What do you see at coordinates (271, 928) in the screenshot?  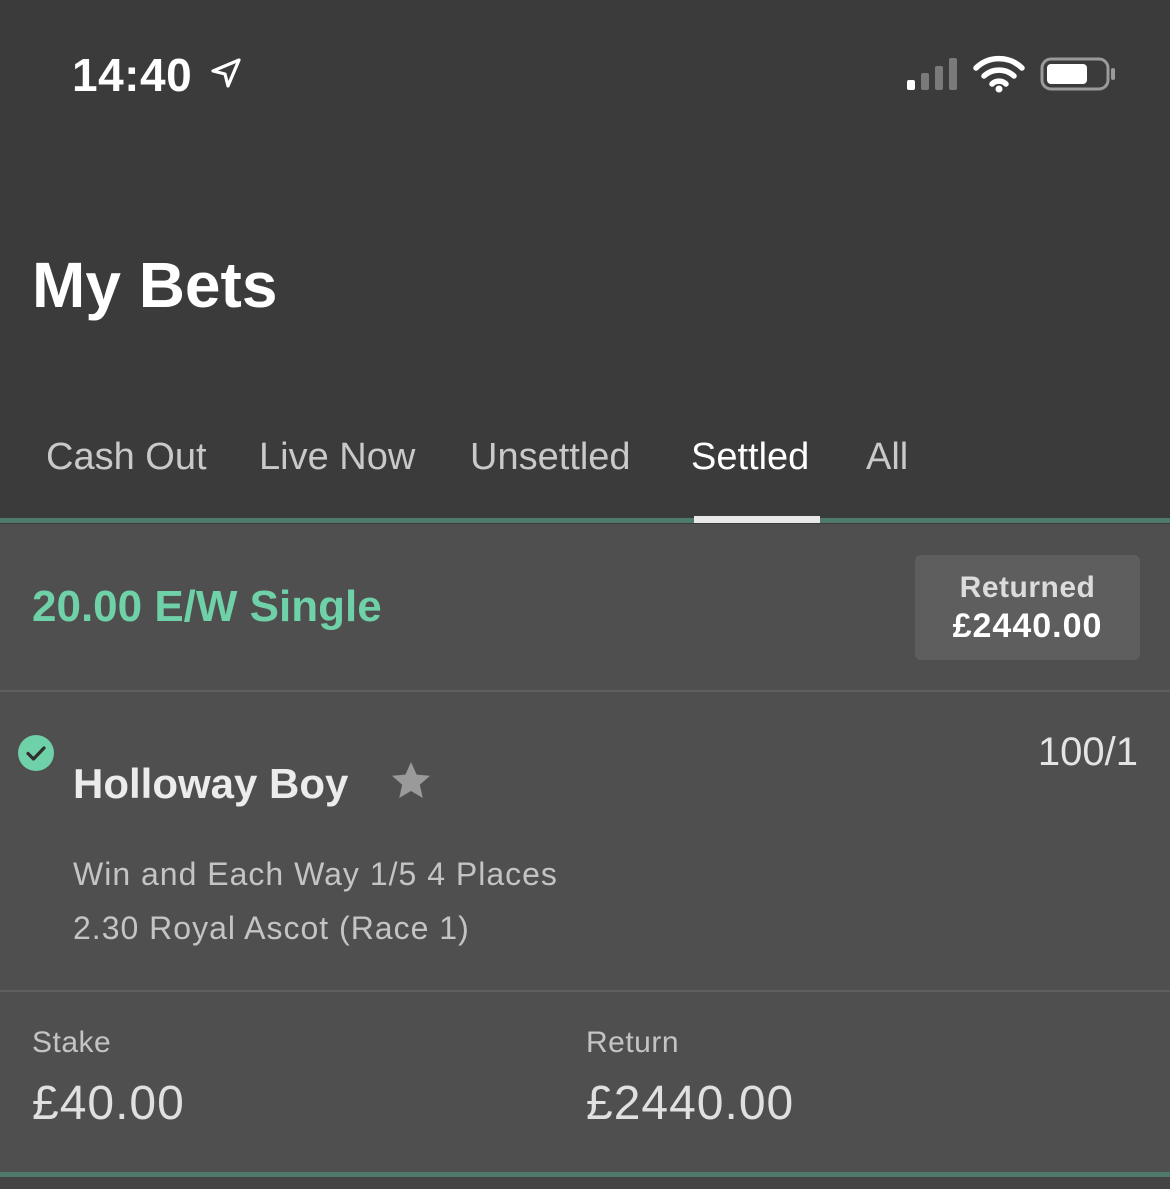 I see `event-description: 2.30 Royal Ascot (Race 1)` at bounding box center [271, 928].